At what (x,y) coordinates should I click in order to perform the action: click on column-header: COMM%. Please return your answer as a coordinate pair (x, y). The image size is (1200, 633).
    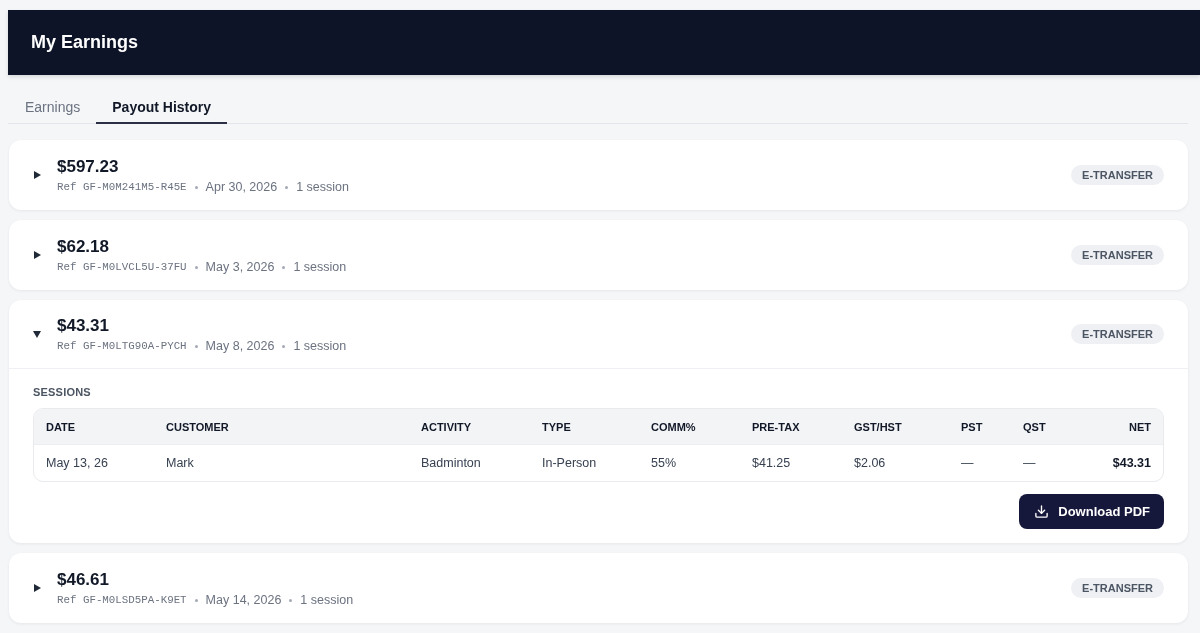
    Looking at the image, I should click on (673, 426).